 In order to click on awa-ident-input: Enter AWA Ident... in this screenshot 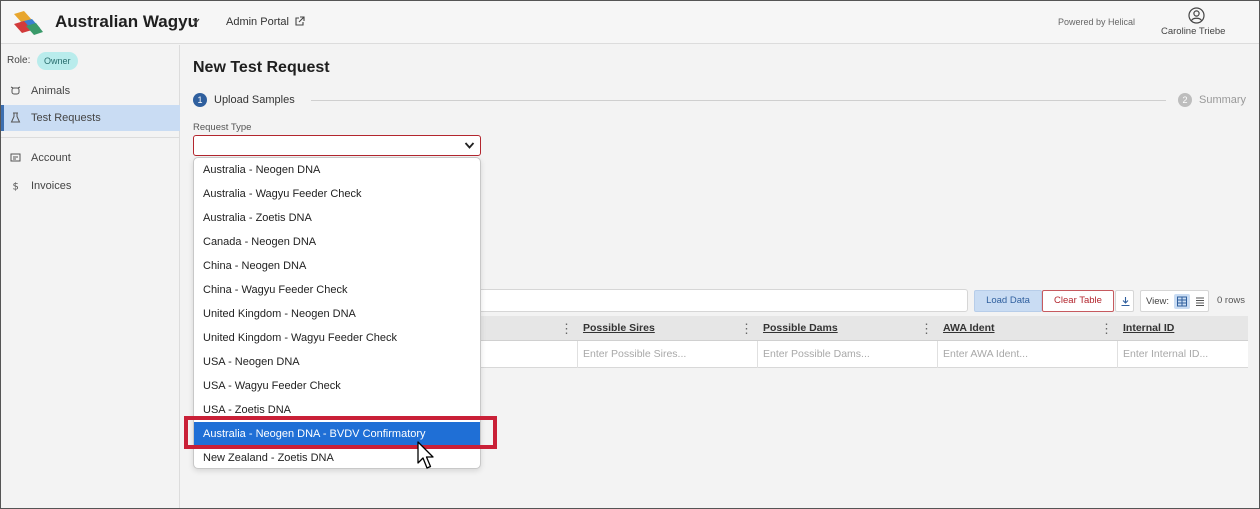, I will do `click(985, 354)`.